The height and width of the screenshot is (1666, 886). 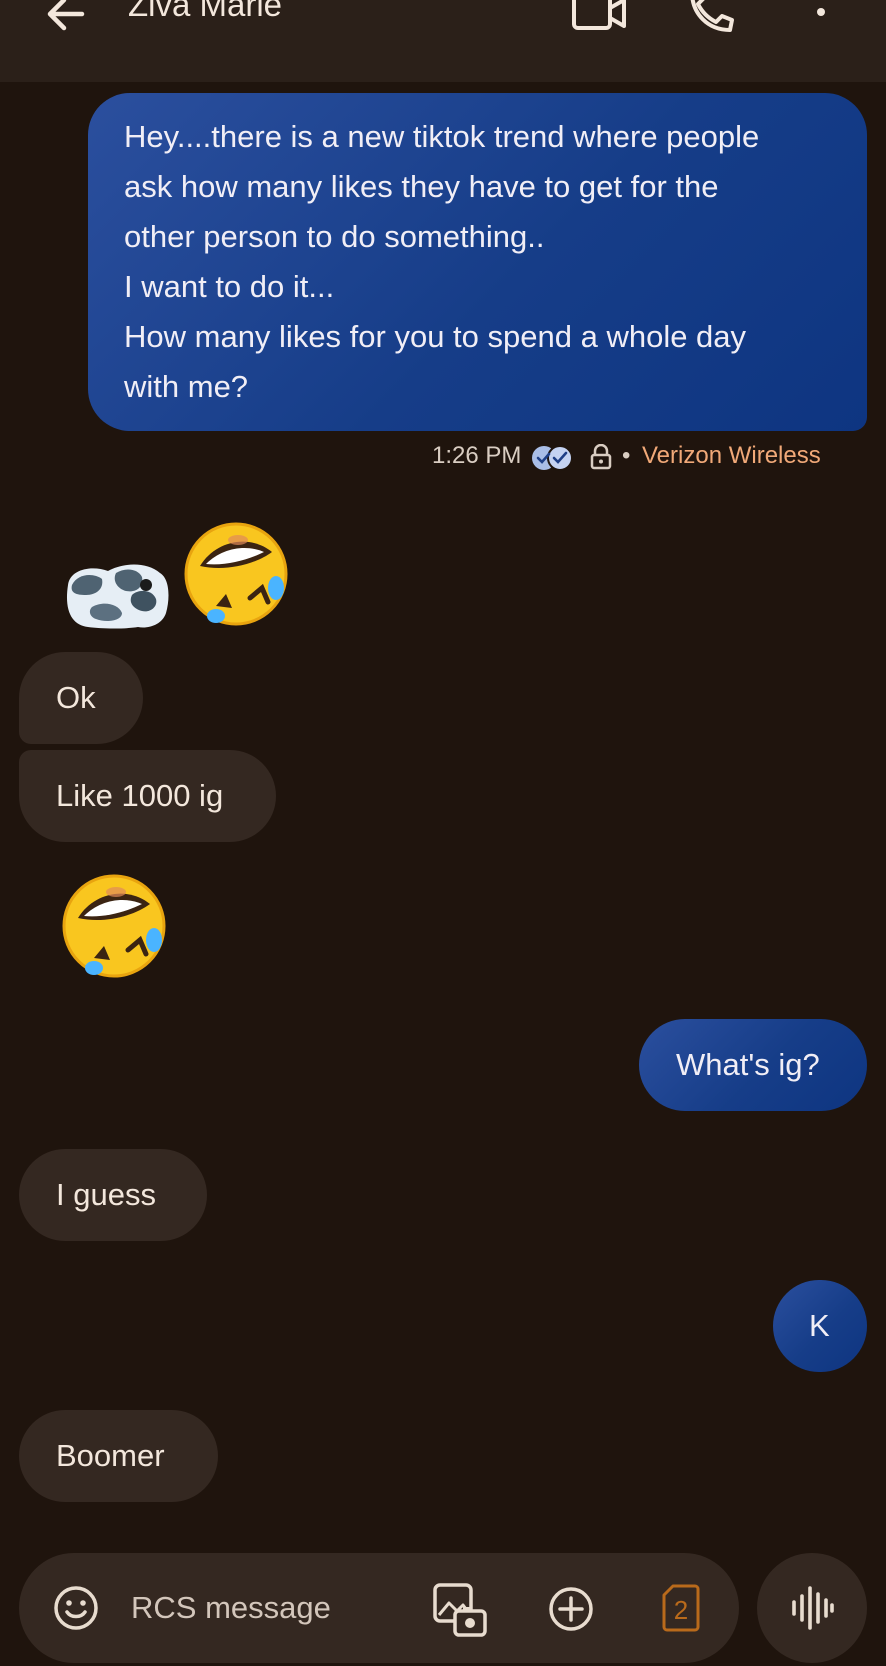 What do you see at coordinates (553, 458) in the screenshot?
I see `read-receipt-double-check-icon` at bounding box center [553, 458].